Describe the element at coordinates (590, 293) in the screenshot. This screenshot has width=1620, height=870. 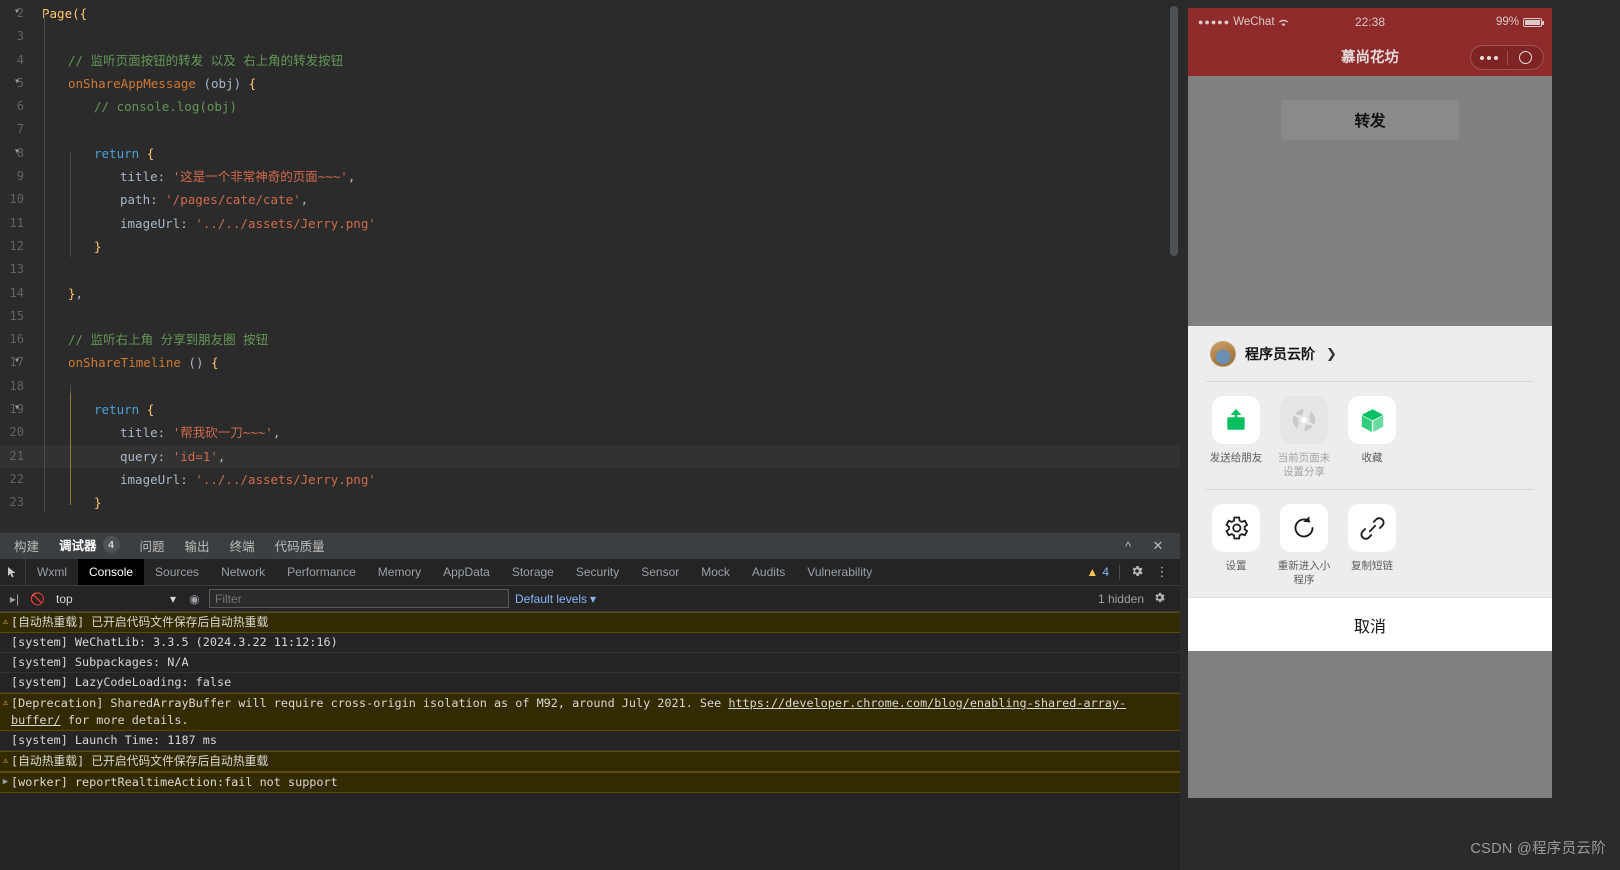
I see `code-line: 14},` at that location.